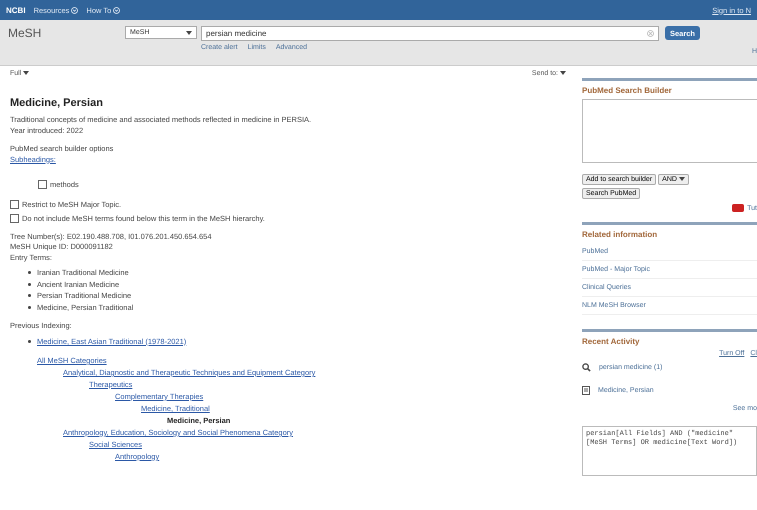 This screenshot has height=510, width=757. Describe the element at coordinates (669, 131) in the screenshot. I see `search-builder-box` at that location.